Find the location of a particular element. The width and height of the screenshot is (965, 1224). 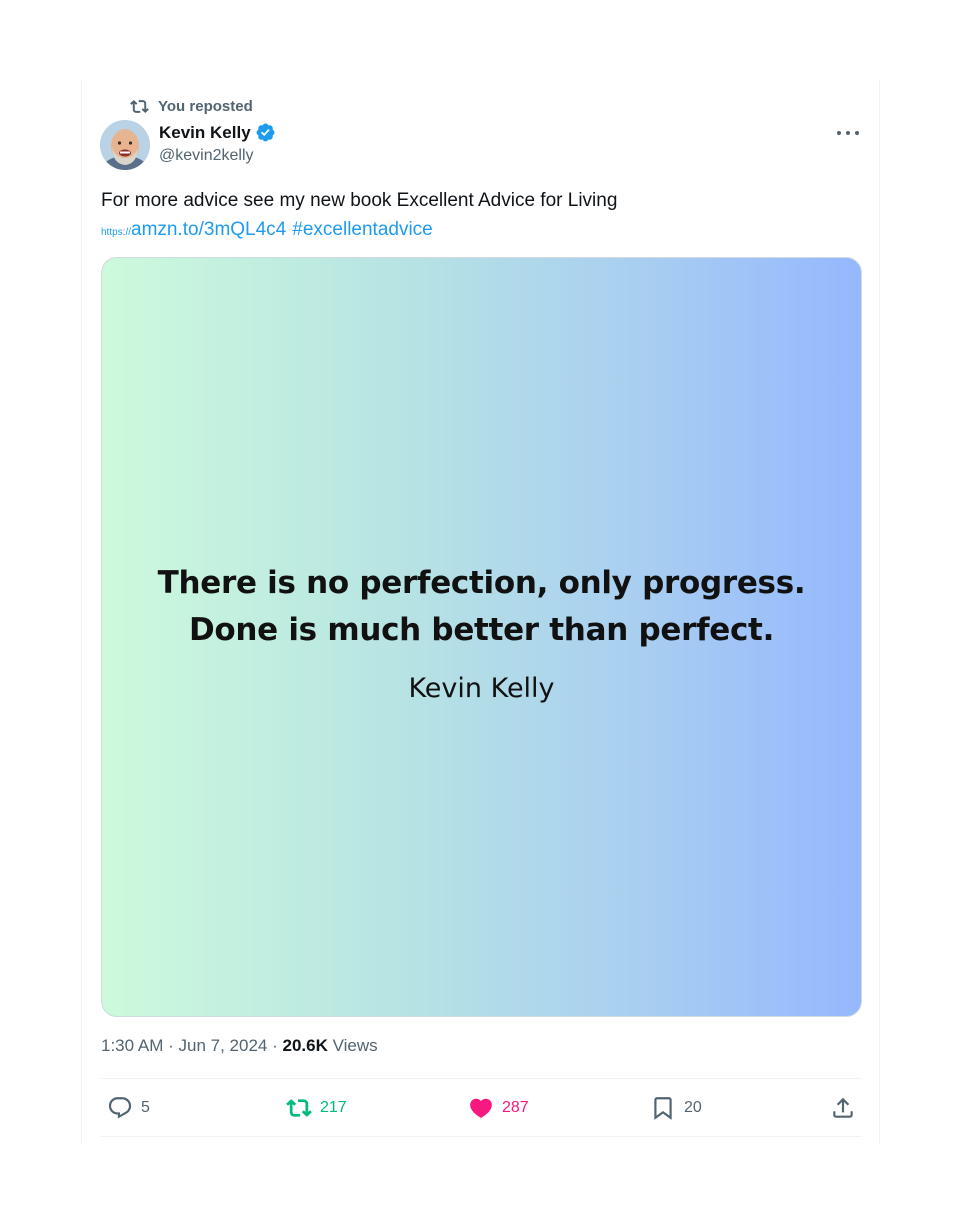

like-button: 287 is located at coordinates (498, 1108).